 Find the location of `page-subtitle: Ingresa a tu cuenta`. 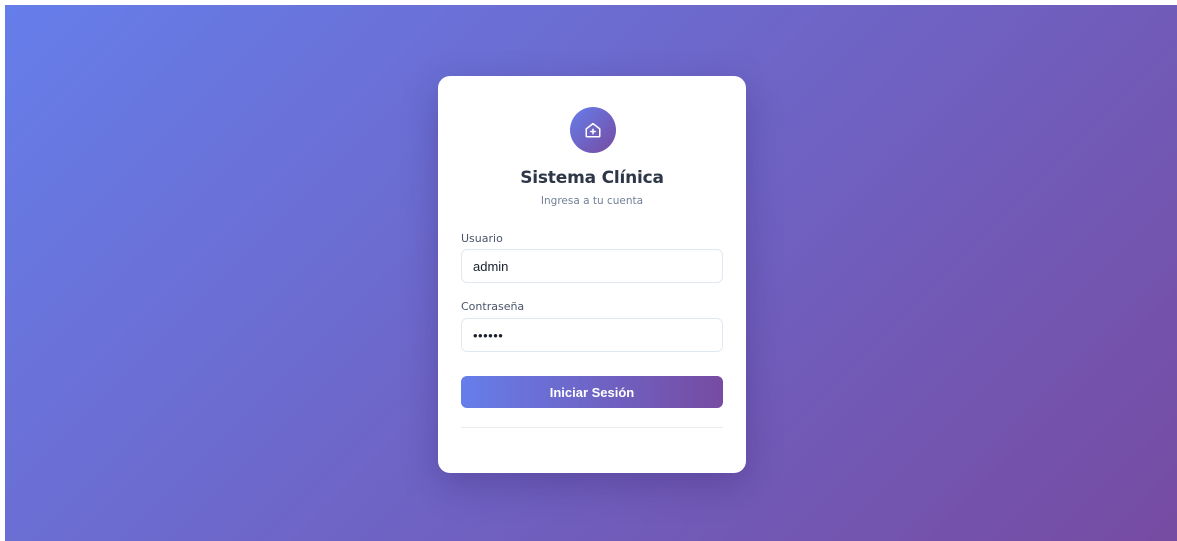

page-subtitle: Ingresa a tu cuenta is located at coordinates (592, 201).